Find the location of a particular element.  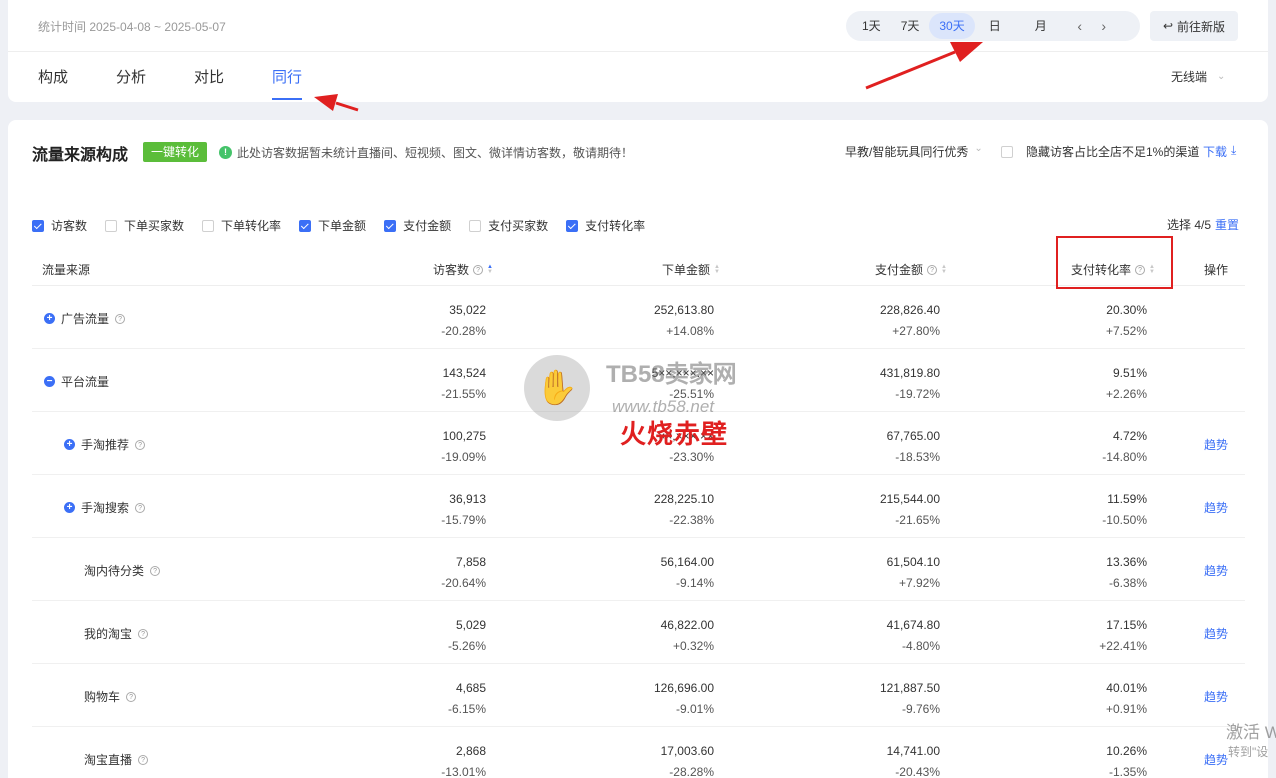

value: 41,674.80 is located at coordinates (913, 625).